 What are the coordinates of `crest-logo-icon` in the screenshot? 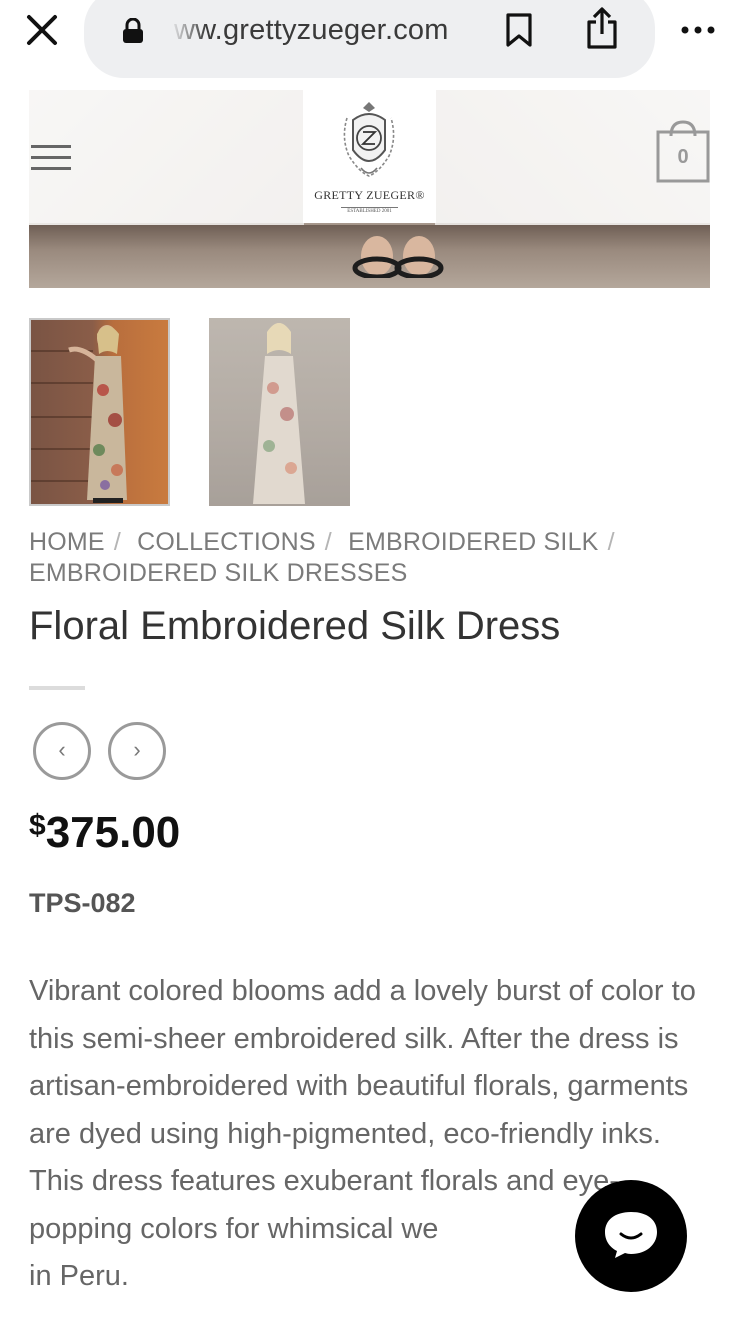 It's located at (369, 139).